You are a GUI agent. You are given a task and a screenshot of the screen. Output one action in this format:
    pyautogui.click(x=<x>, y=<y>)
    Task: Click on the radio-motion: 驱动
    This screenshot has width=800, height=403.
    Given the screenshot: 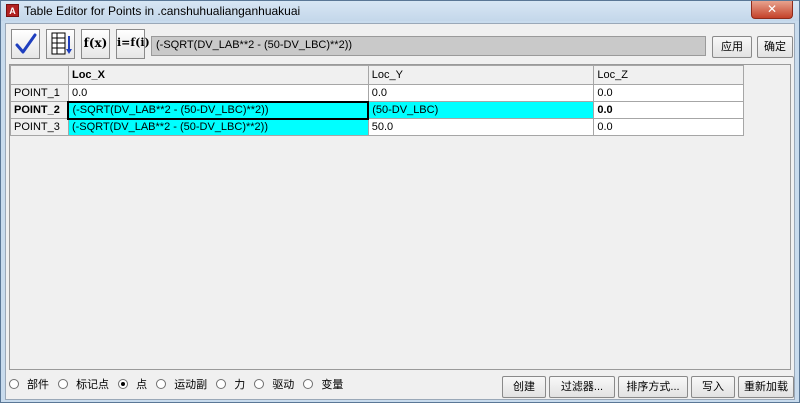 What is the action you would take?
    pyautogui.click(x=274, y=385)
    